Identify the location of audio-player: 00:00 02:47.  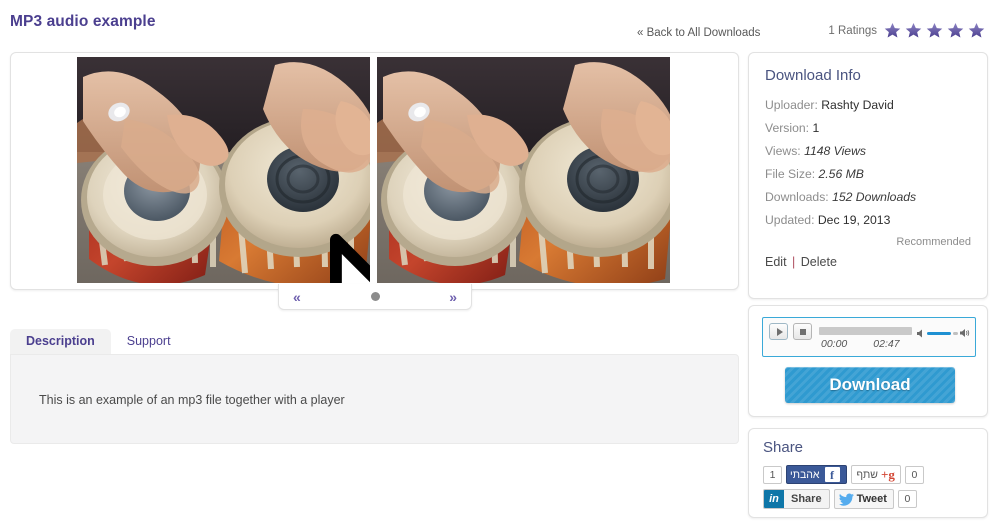
(869, 337).